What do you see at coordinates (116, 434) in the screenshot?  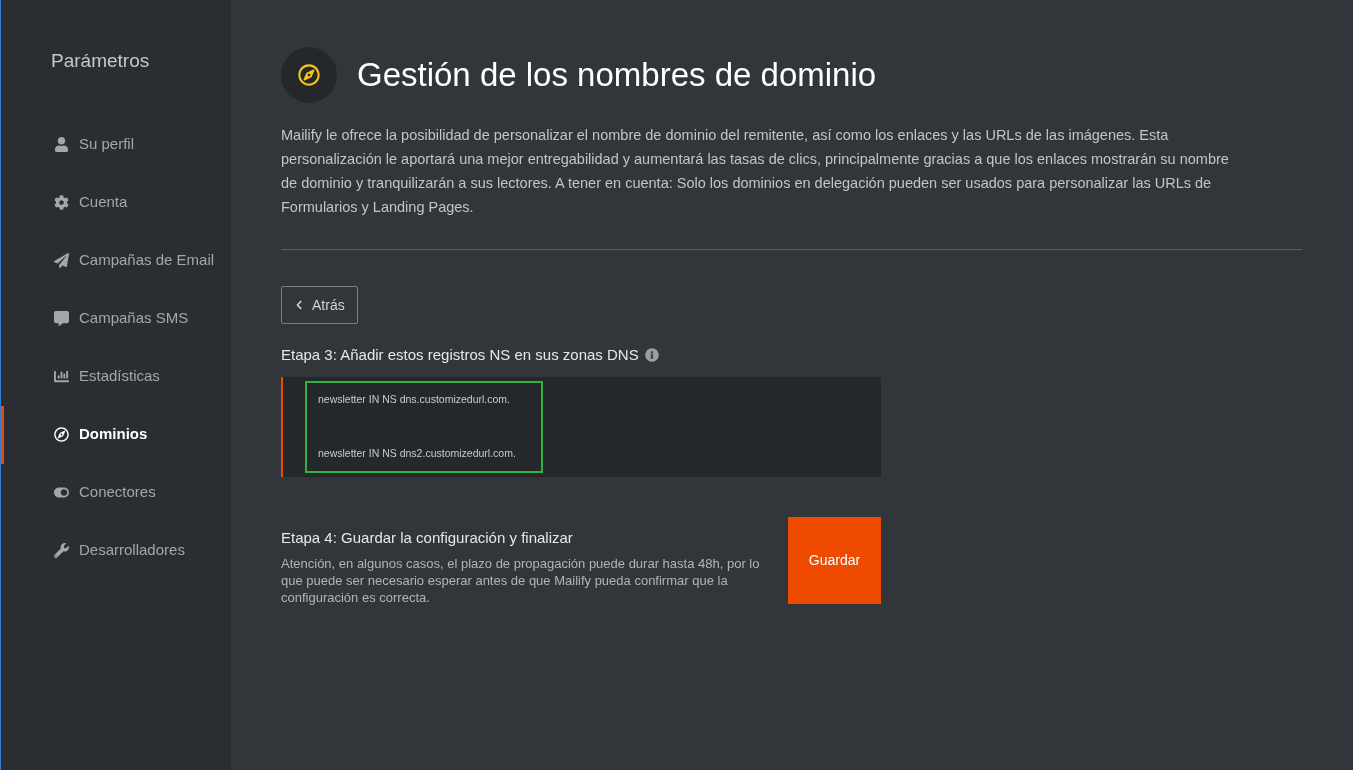 I see `sidebar-item: Dominios` at bounding box center [116, 434].